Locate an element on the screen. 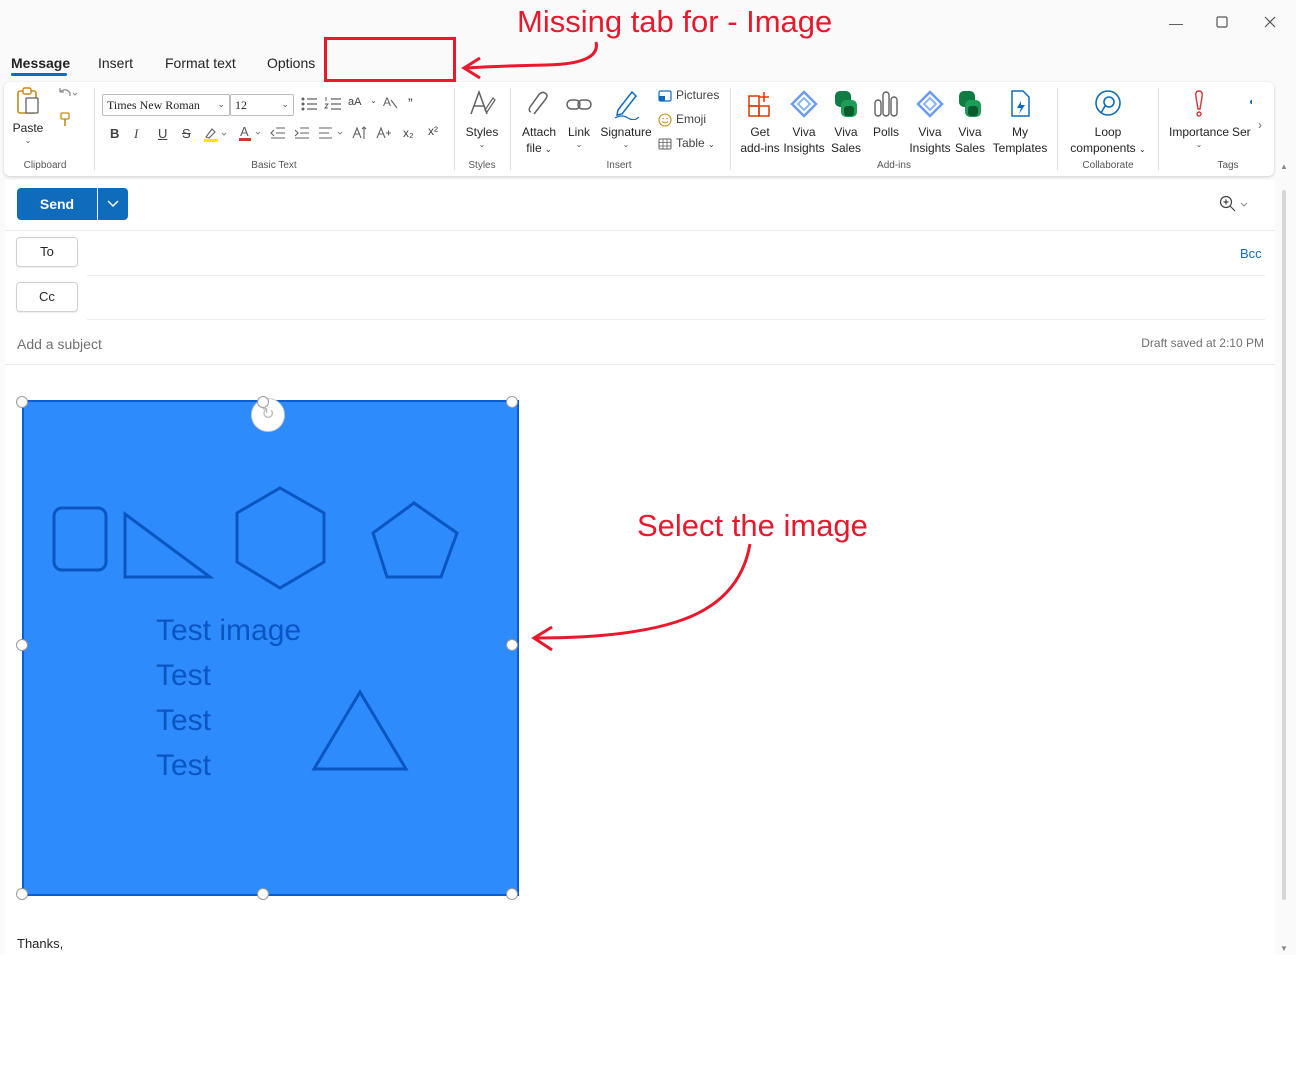 The width and height of the screenshot is (1296, 1078). signature-label: Signature is located at coordinates (626, 132).